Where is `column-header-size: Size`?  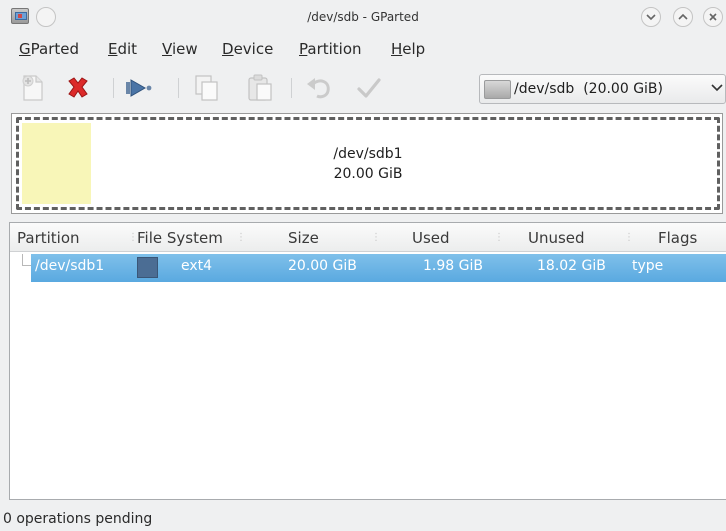 column-header-size: Size is located at coordinates (303, 238).